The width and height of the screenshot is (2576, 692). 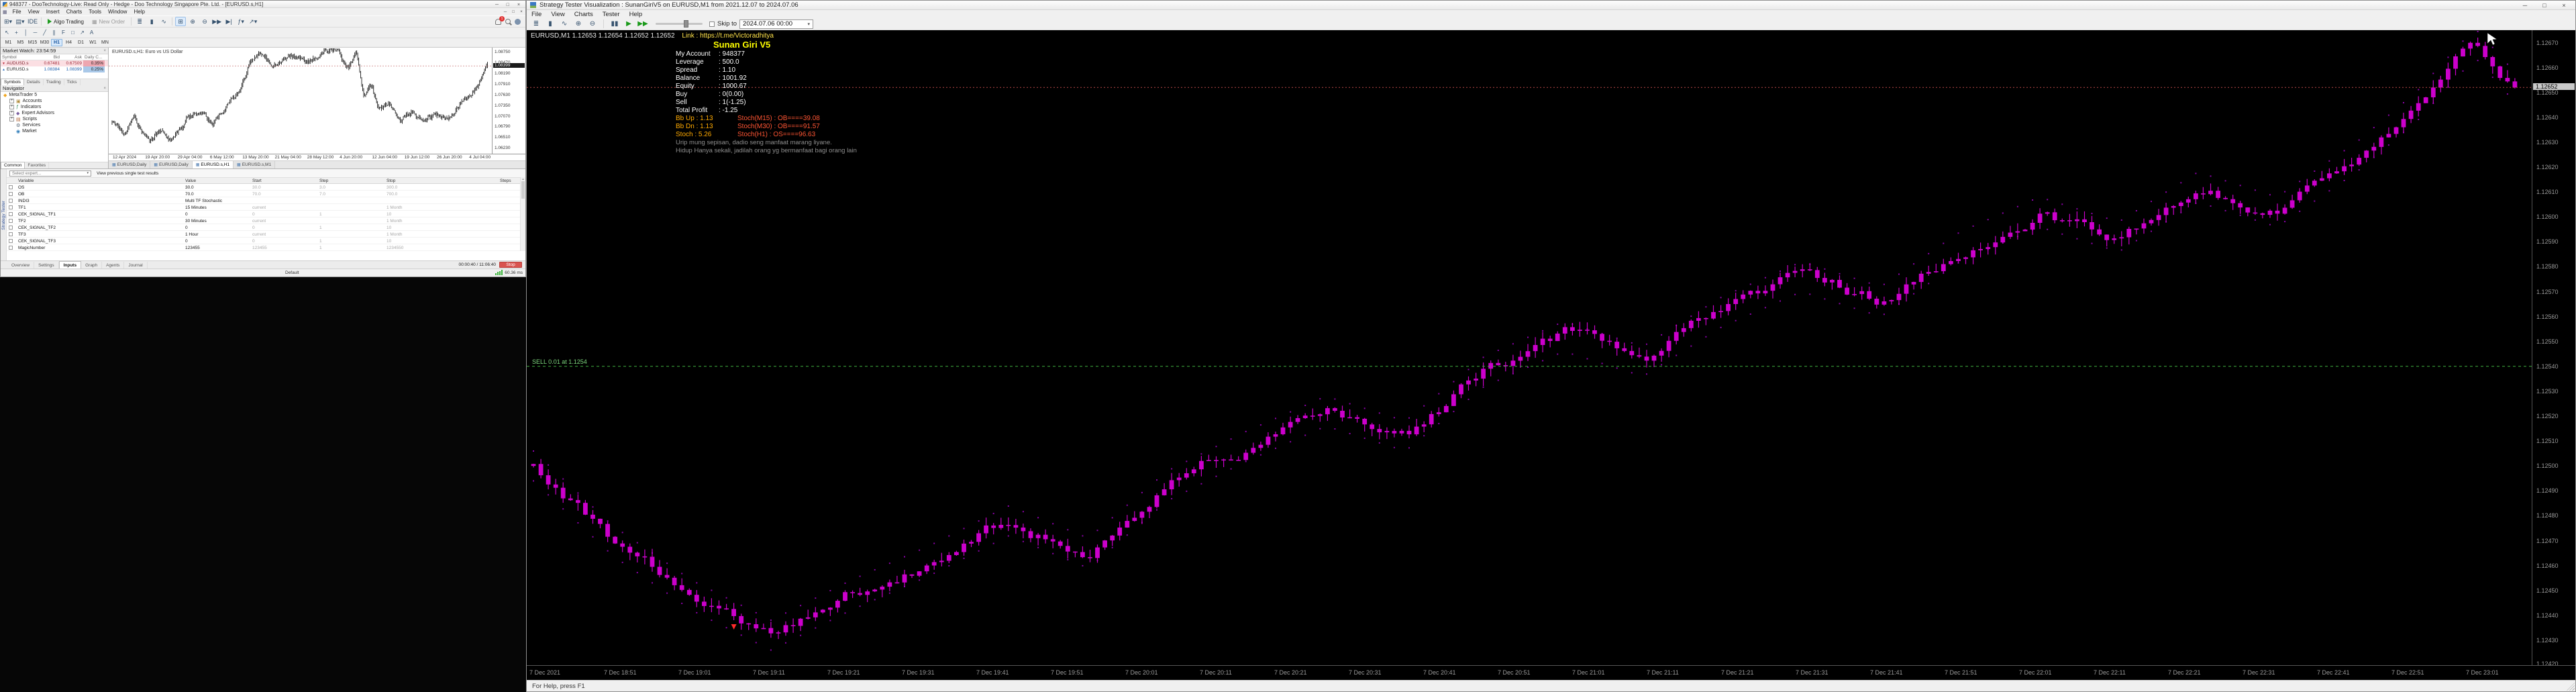 I want to click on ide-button: IDE, so click(x=32, y=21).